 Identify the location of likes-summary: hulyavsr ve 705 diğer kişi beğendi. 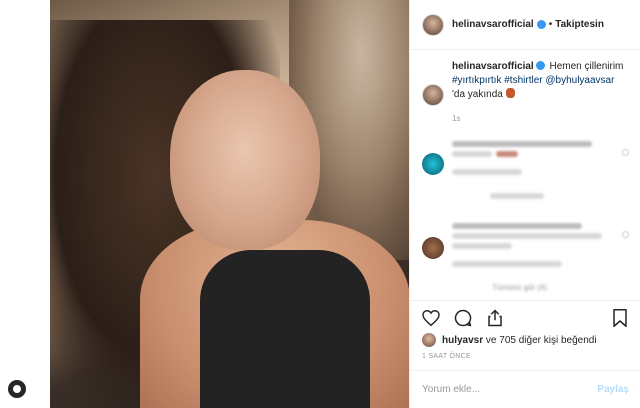
(509, 340).